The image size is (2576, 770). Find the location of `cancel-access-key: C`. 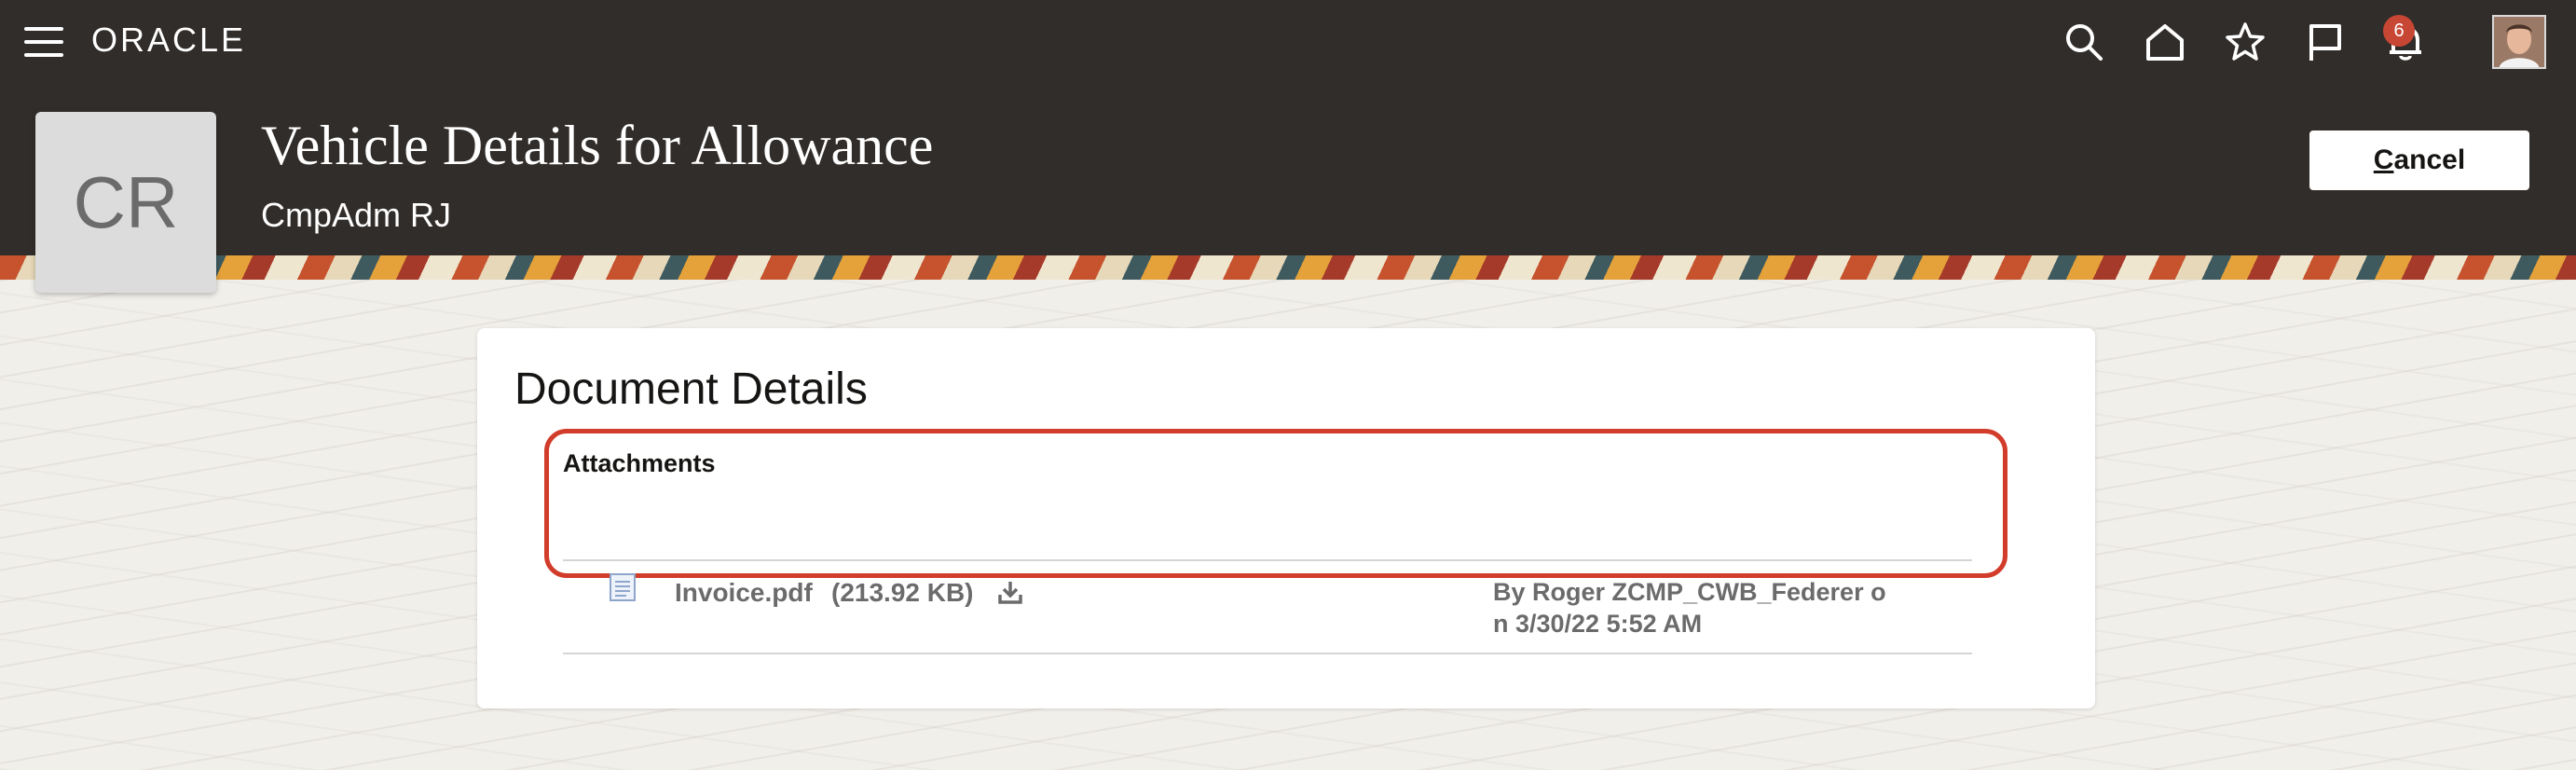

cancel-access-key: C is located at coordinates (2383, 159).